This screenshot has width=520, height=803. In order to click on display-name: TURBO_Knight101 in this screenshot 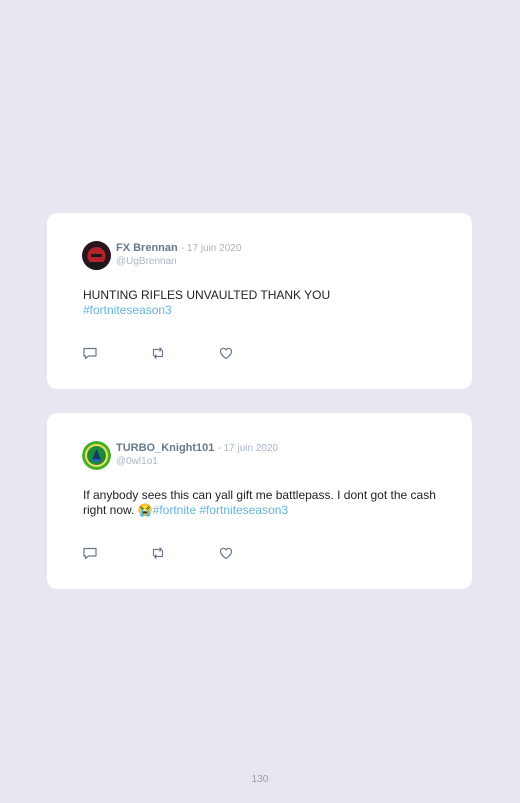, I will do `click(165, 448)`.